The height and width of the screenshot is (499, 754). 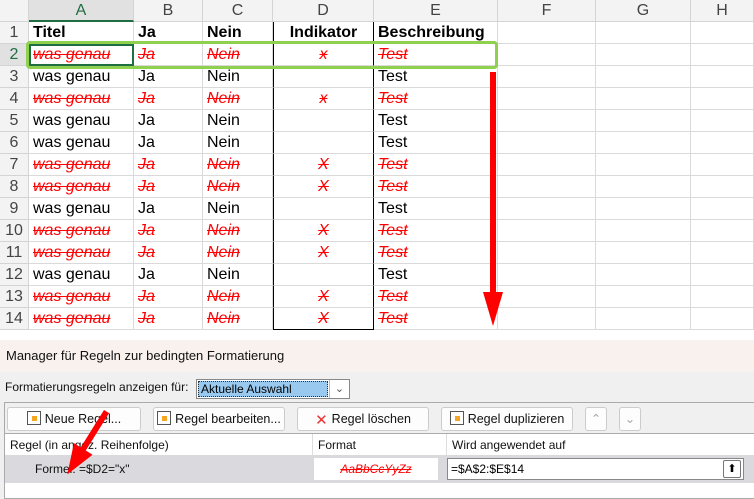 I want to click on cell-E8: Test, so click(x=436, y=187).